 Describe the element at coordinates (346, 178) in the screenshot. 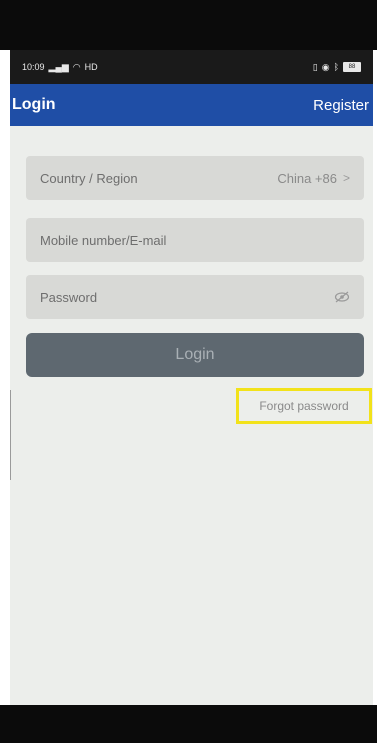

I see `chevron-right-icon: >` at that location.